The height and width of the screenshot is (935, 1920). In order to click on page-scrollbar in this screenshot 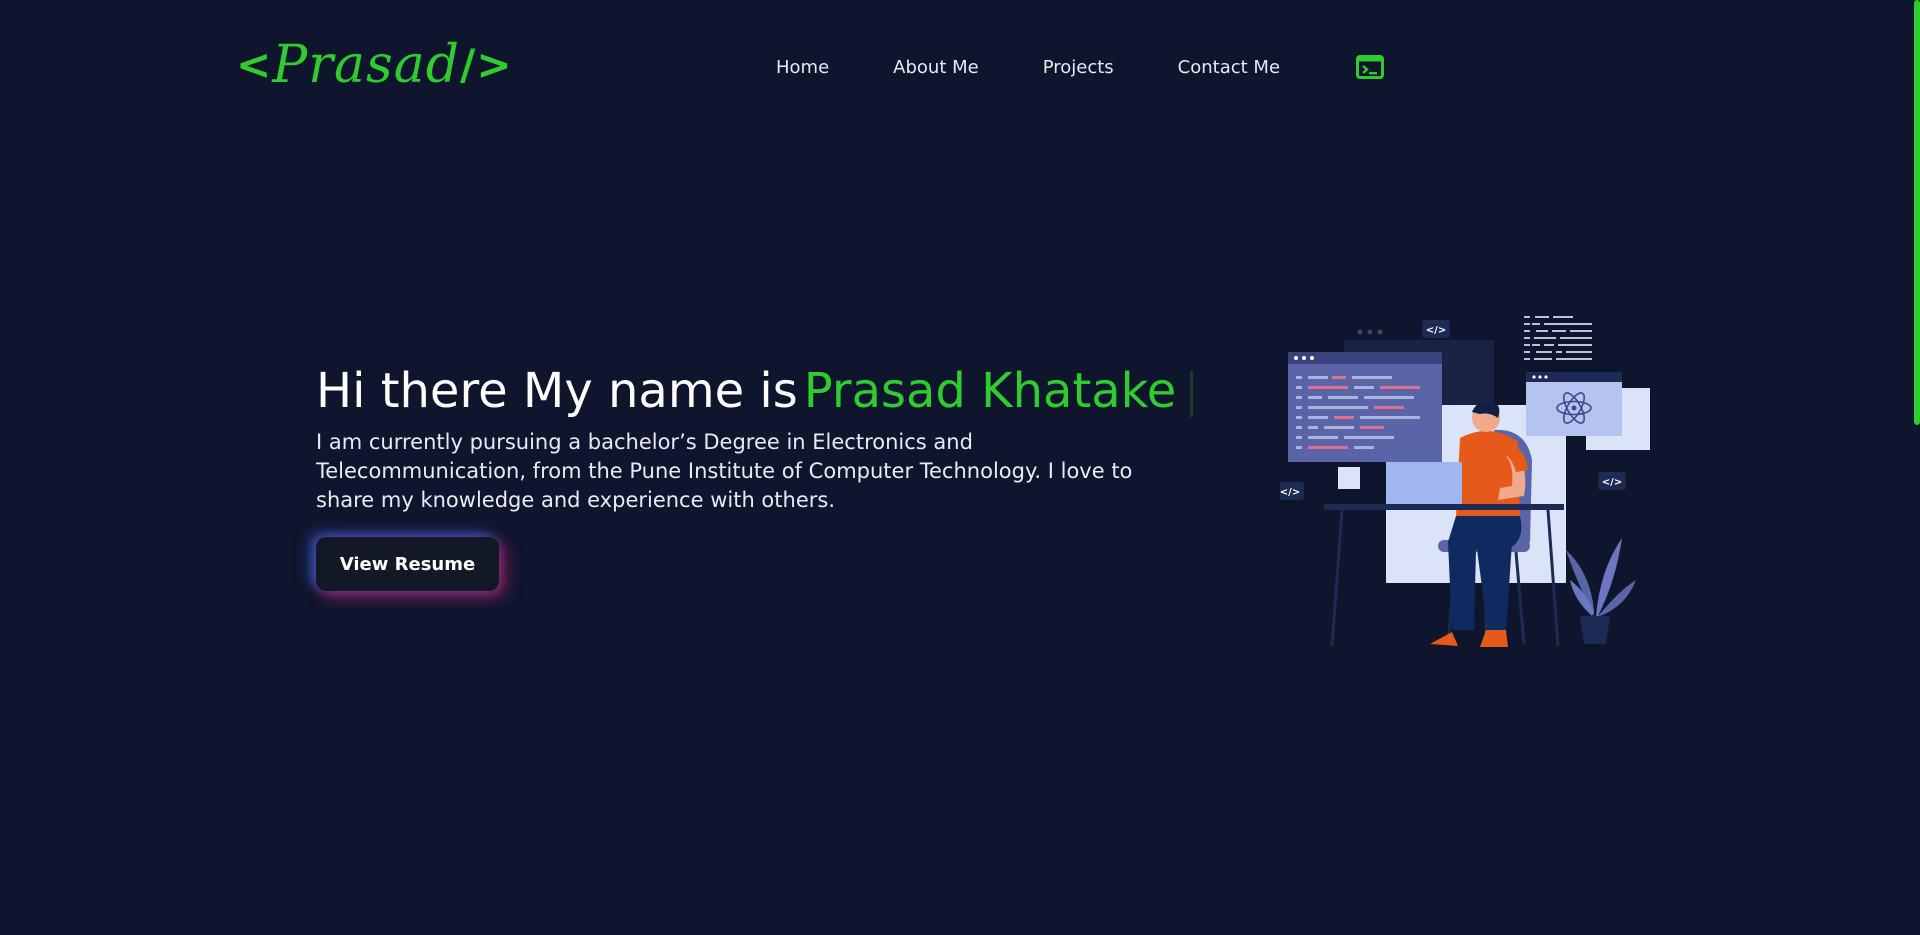, I will do `click(1917, 467)`.